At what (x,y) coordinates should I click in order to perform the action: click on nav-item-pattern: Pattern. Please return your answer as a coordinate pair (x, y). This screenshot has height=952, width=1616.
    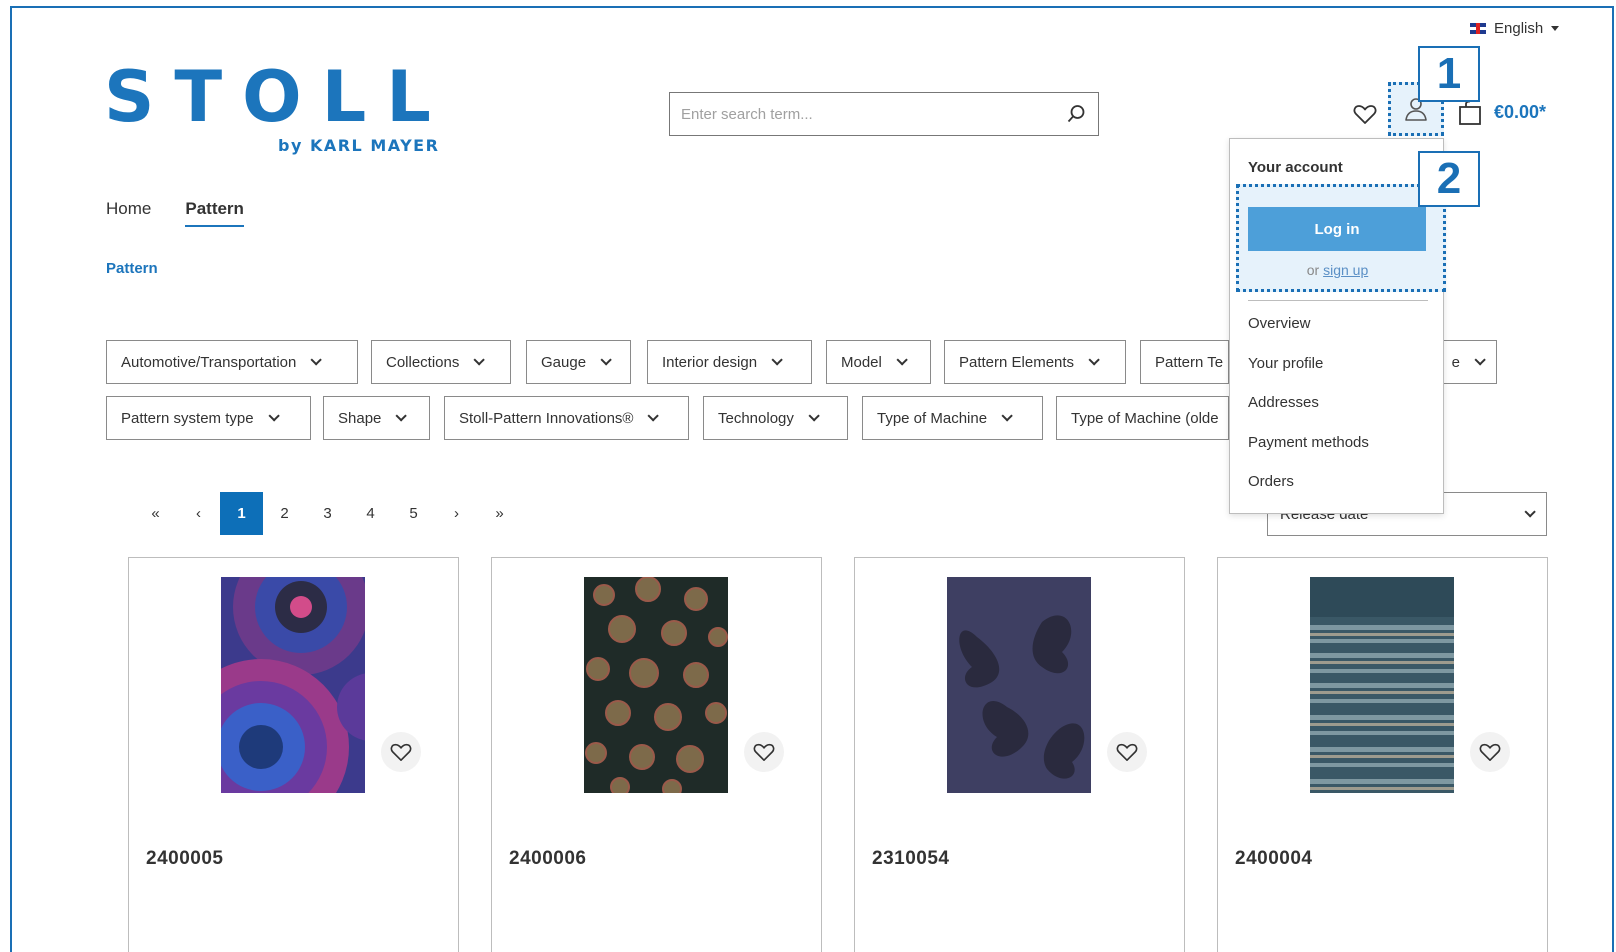
    Looking at the image, I should click on (214, 213).